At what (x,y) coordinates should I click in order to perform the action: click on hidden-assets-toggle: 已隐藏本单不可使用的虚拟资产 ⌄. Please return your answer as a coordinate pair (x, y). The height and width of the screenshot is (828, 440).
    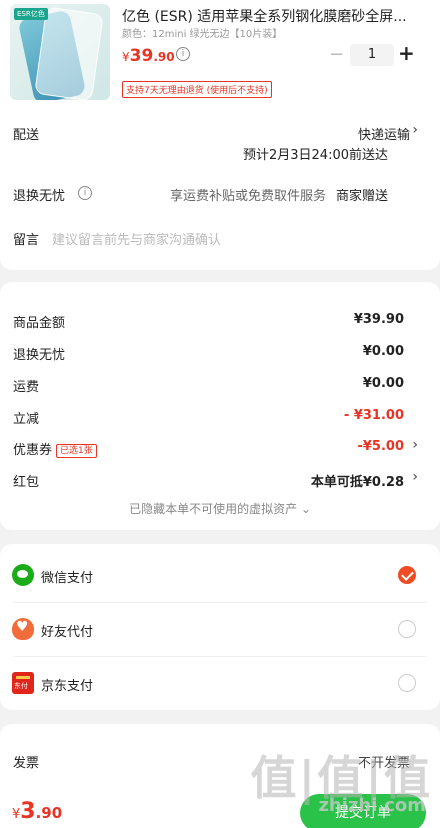
    Looking at the image, I should click on (220, 508).